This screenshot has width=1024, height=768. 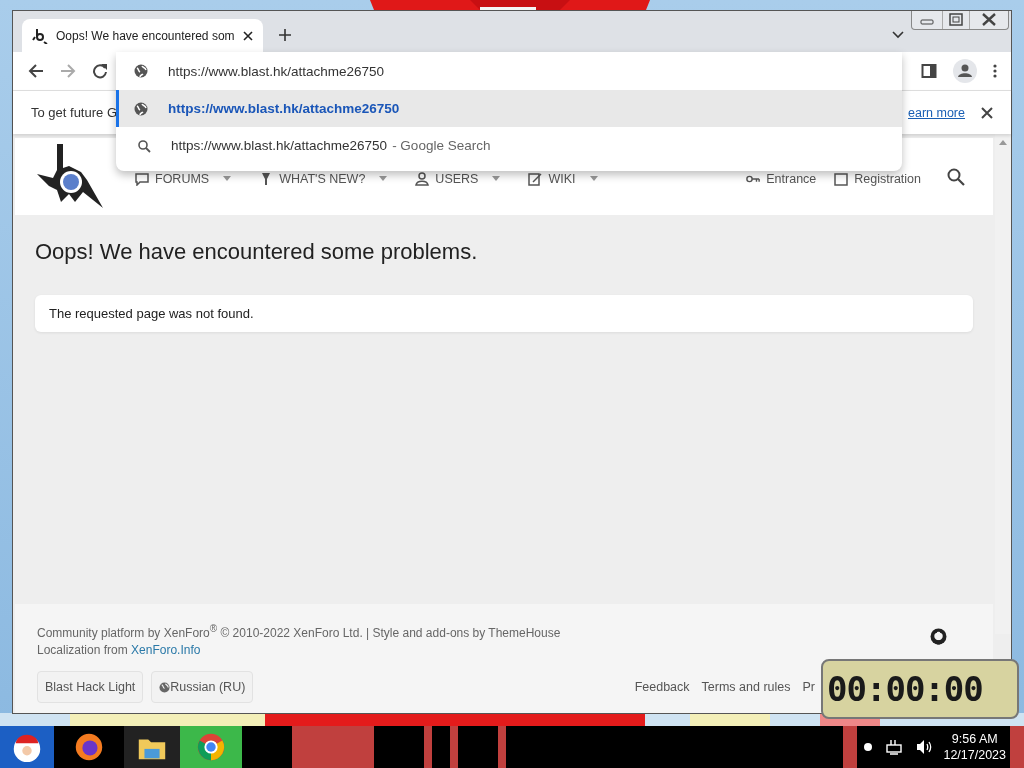 I want to click on learn-more-link: earn more, so click(x=936, y=112).